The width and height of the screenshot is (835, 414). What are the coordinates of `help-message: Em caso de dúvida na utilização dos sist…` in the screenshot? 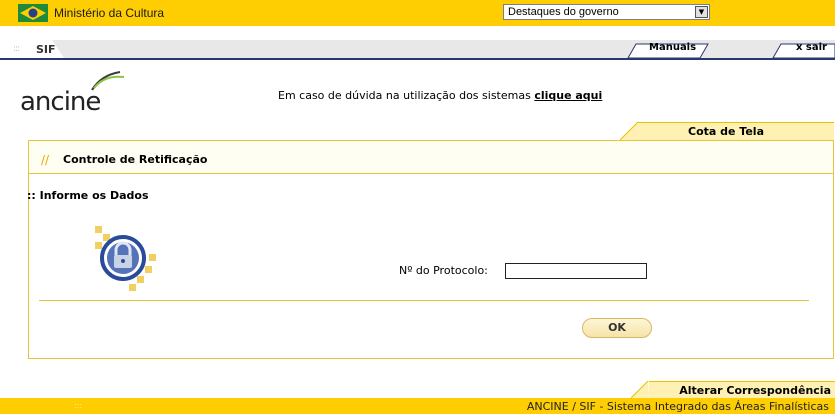 It's located at (440, 95).